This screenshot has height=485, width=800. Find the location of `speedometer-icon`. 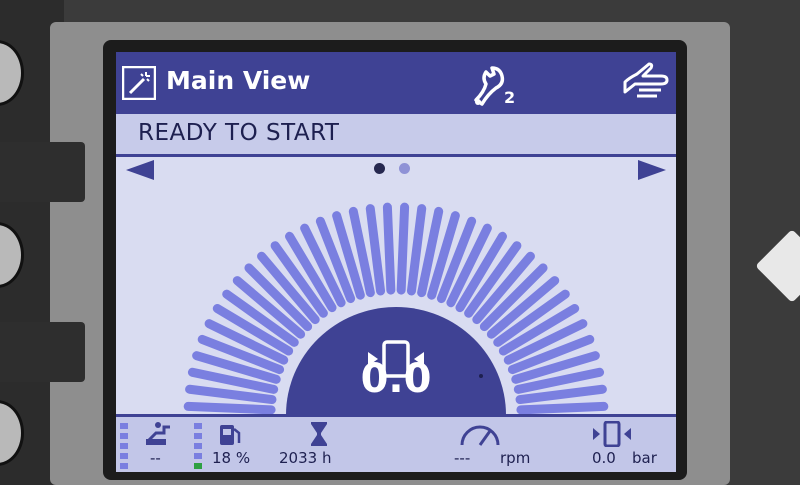

speedometer-icon is located at coordinates (480, 435).